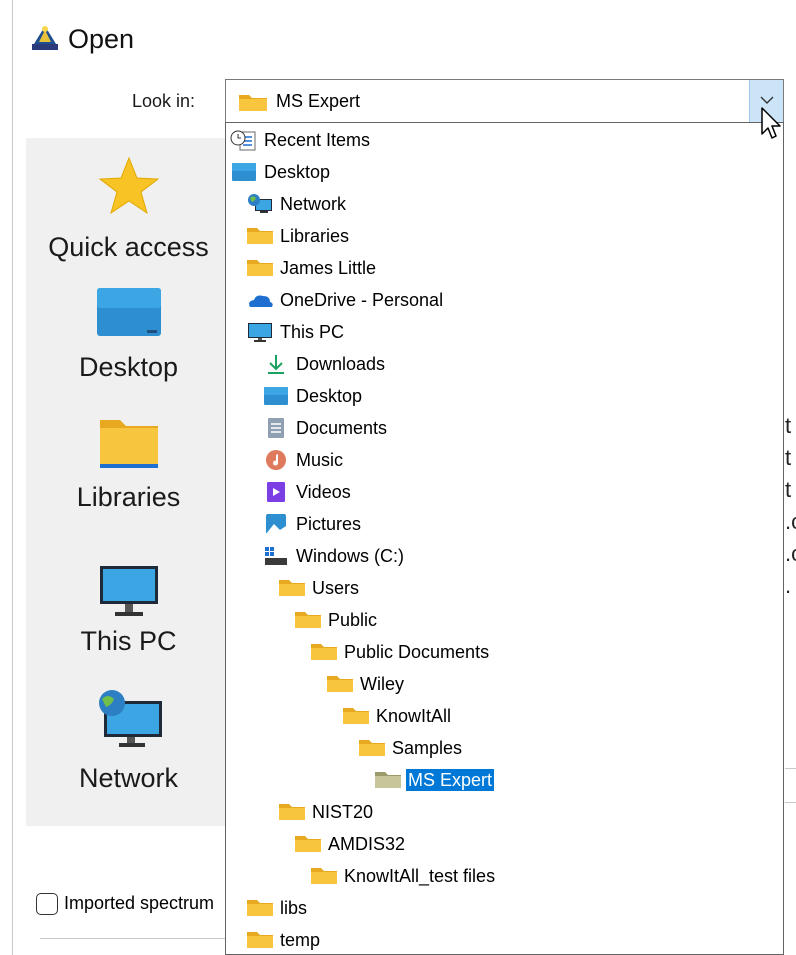  Describe the element at coordinates (420, 876) in the screenshot. I see `dropdown-item-label: KnowItAll_test files` at that location.